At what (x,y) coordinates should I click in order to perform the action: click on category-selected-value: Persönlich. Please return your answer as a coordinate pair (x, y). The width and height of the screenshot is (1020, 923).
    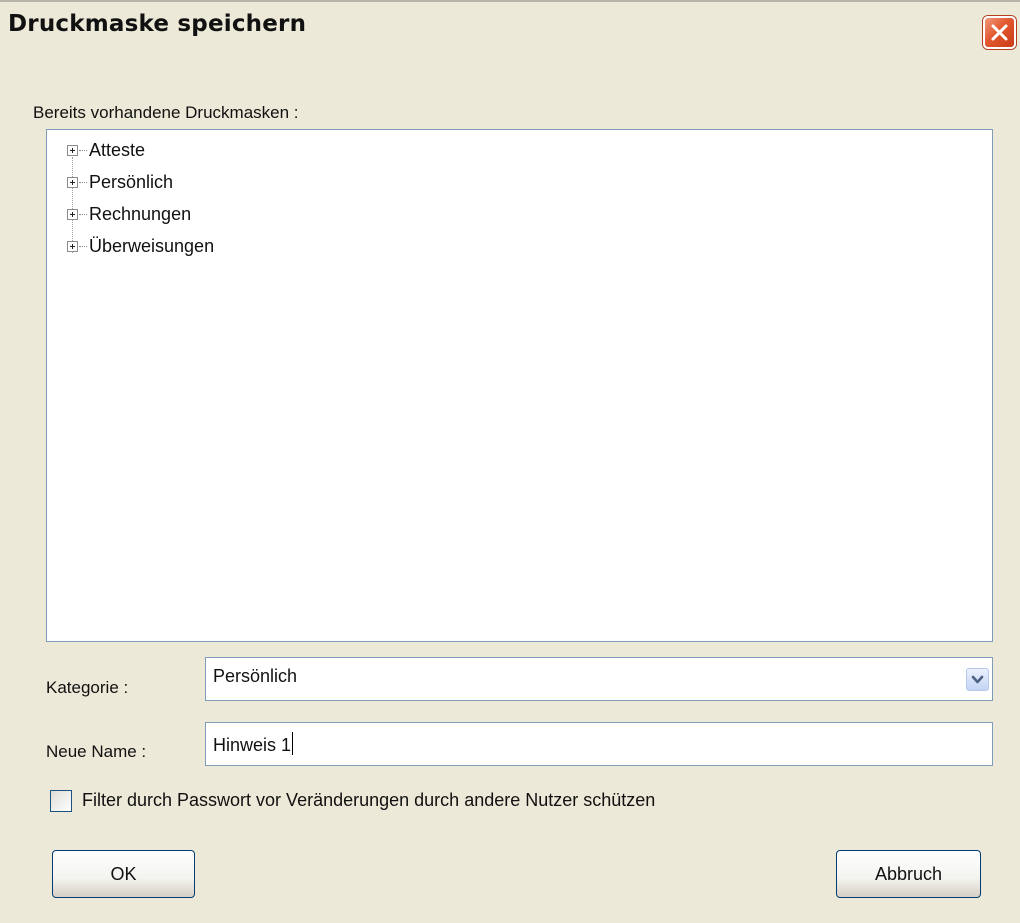
    Looking at the image, I should click on (255, 676).